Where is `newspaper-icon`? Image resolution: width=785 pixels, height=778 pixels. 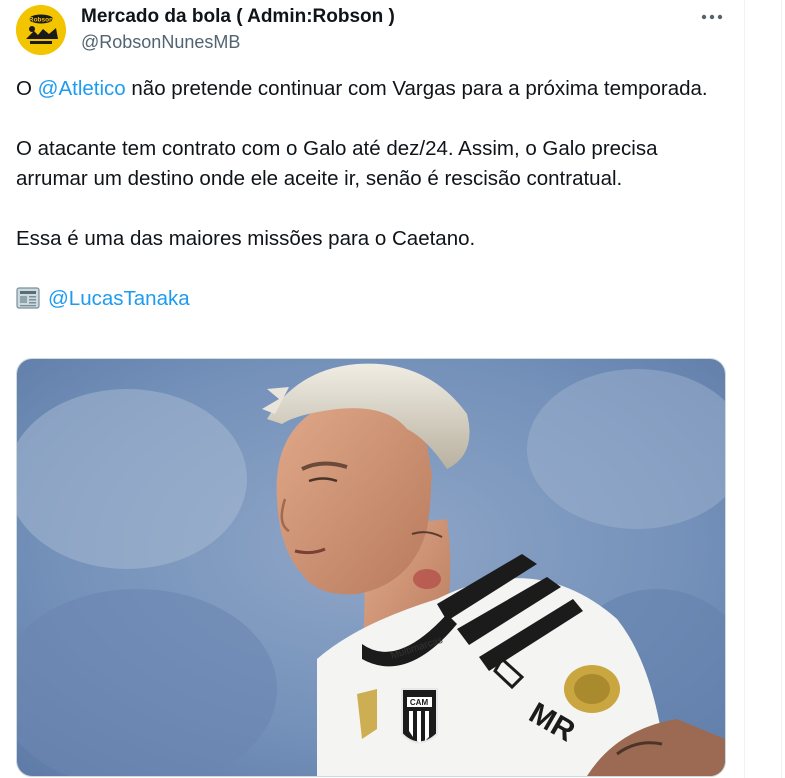 newspaper-icon is located at coordinates (29, 298).